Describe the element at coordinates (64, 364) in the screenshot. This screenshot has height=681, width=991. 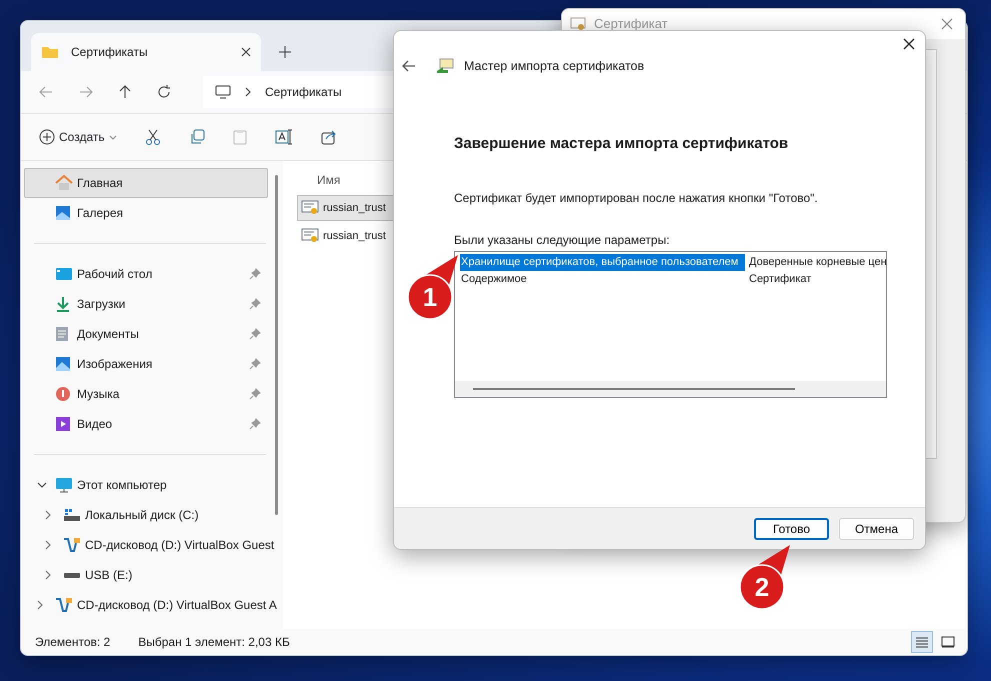
I see `picture-icon` at that location.